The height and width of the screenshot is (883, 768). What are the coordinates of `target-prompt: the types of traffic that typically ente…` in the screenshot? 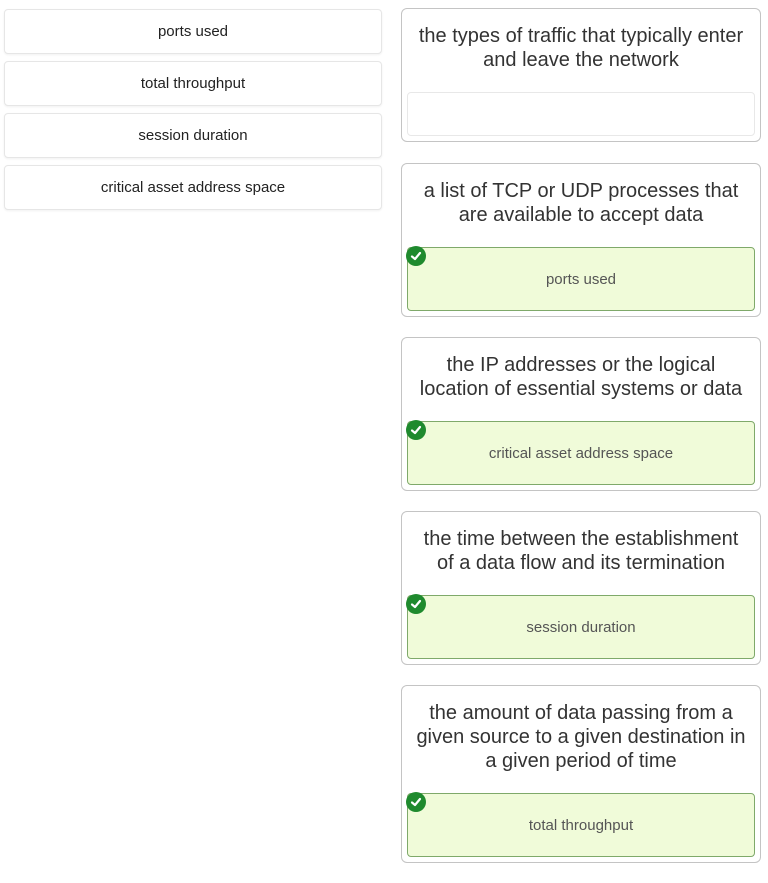 It's located at (581, 48).